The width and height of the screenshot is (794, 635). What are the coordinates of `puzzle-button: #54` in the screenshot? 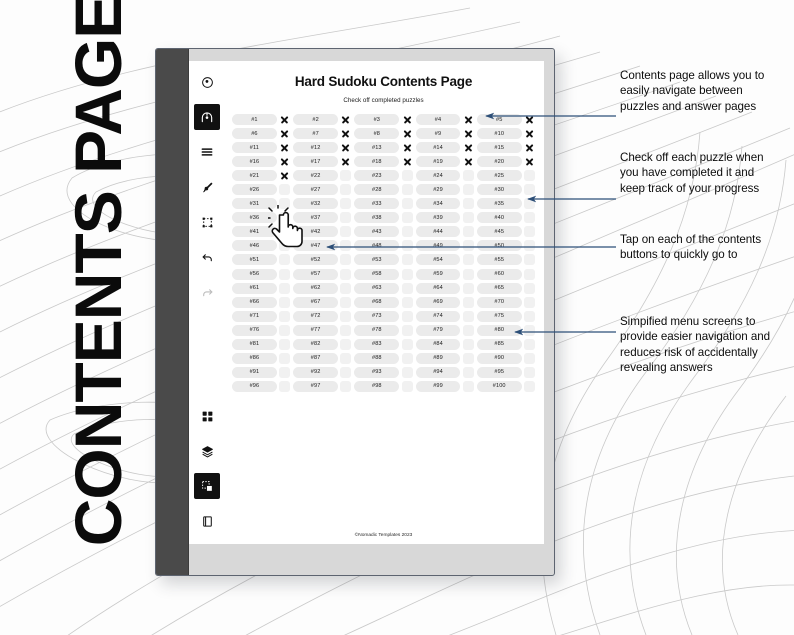 It's located at (438, 260).